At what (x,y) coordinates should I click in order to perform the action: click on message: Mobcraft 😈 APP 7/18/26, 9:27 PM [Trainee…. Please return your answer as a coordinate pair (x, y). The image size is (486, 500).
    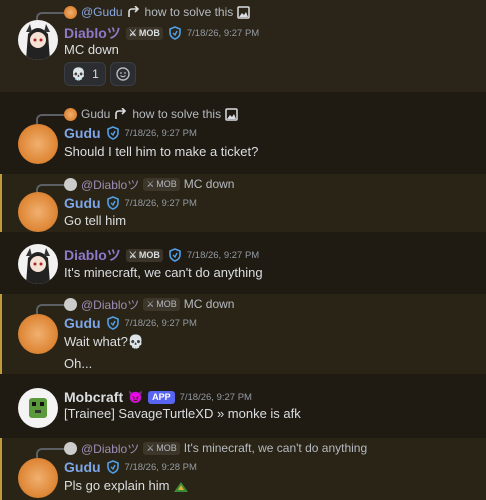
    Looking at the image, I should click on (243, 409).